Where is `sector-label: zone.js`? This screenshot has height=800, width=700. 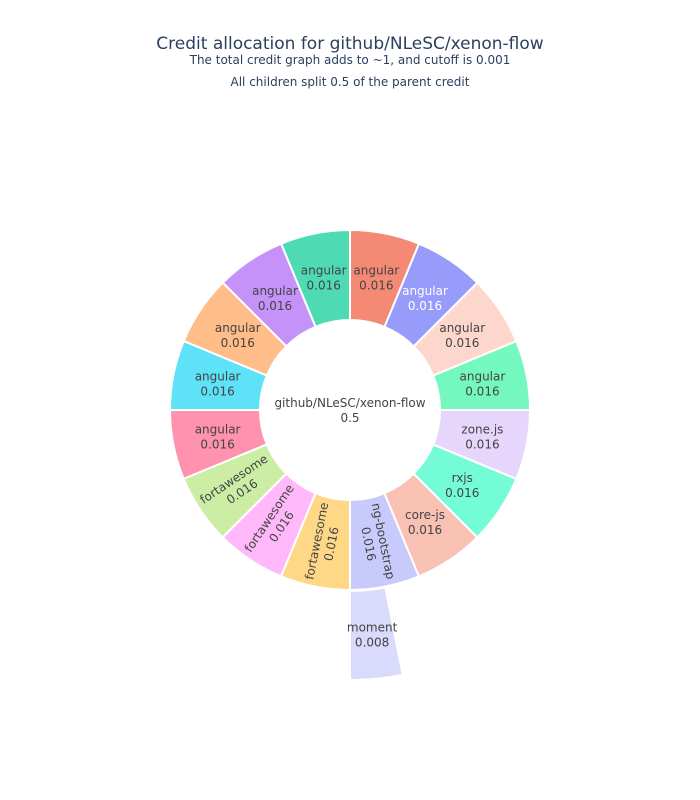
sector-label: zone.js is located at coordinates (482, 429).